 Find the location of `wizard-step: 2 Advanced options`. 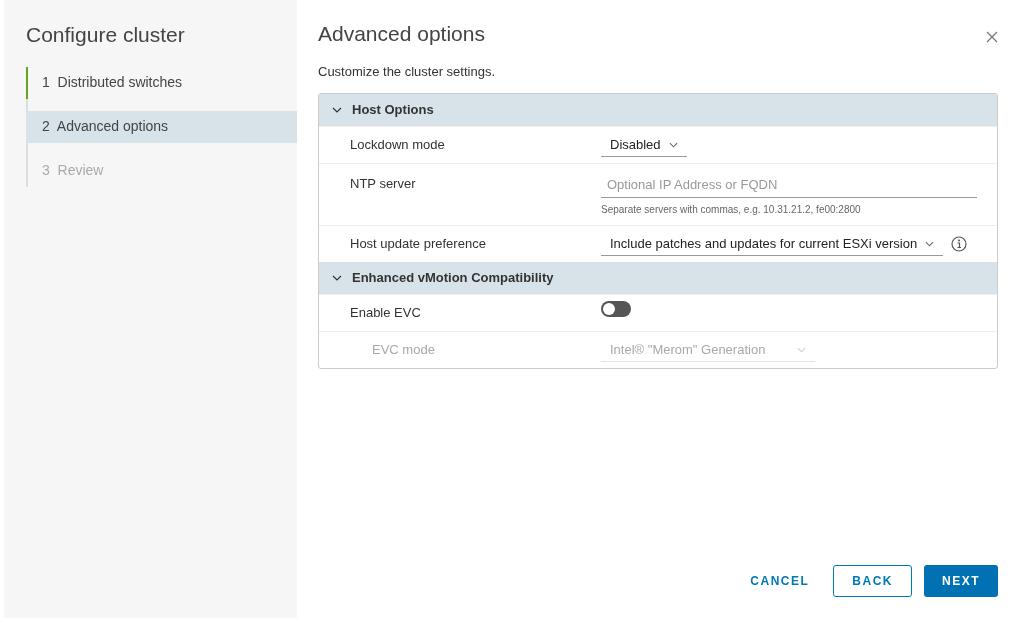

wizard-step: 2 Advanced options is located at coordinates (161, 126).